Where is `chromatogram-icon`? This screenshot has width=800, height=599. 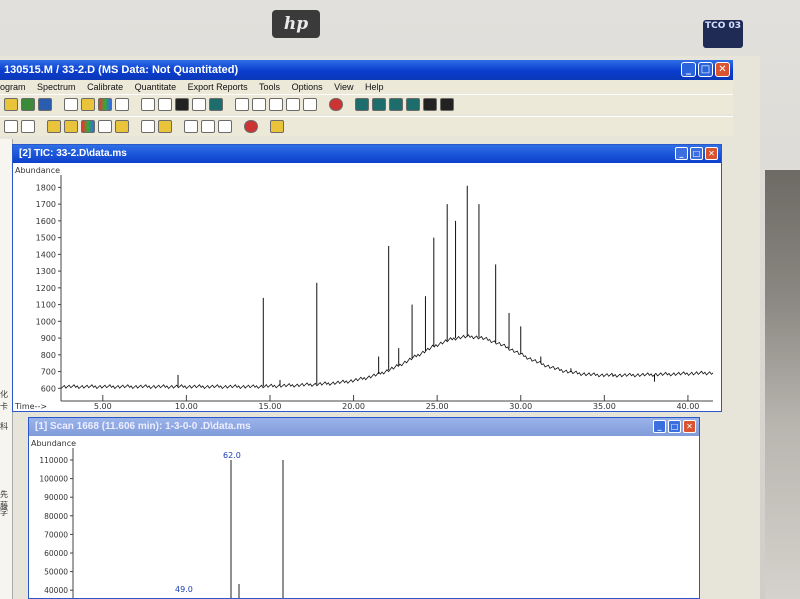
chromatogram-icon is located at coordinates (11, 104).